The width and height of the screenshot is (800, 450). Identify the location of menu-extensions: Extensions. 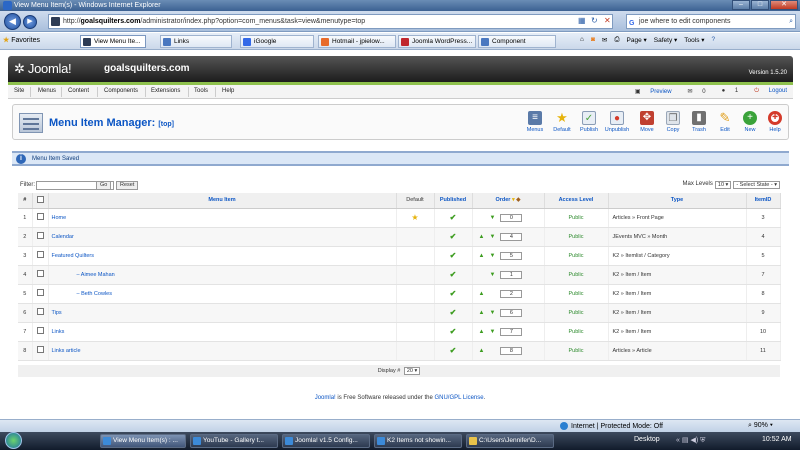
(165, 91).